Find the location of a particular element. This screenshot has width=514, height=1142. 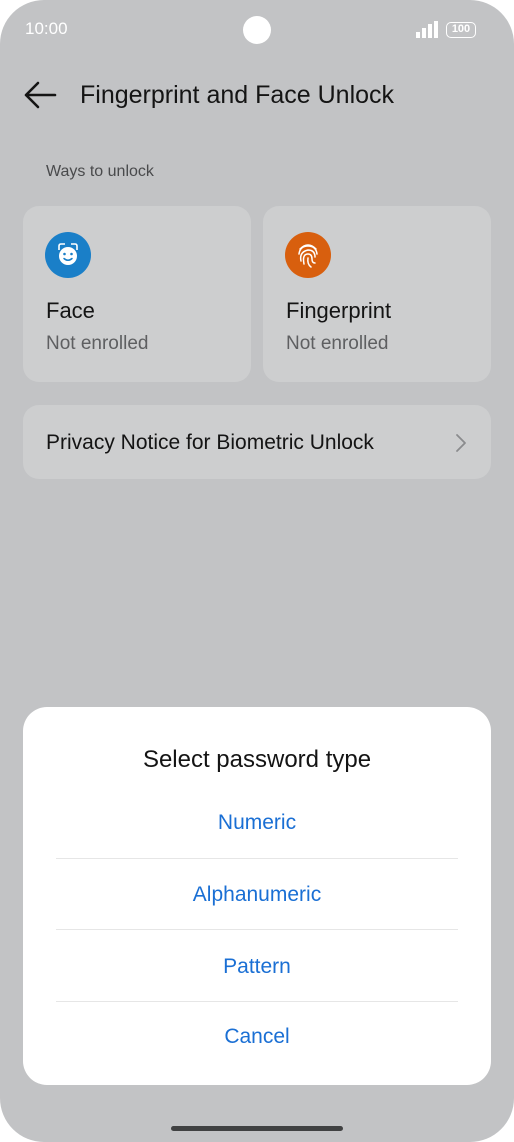

signal-icon is located at coordinates (427, 29).